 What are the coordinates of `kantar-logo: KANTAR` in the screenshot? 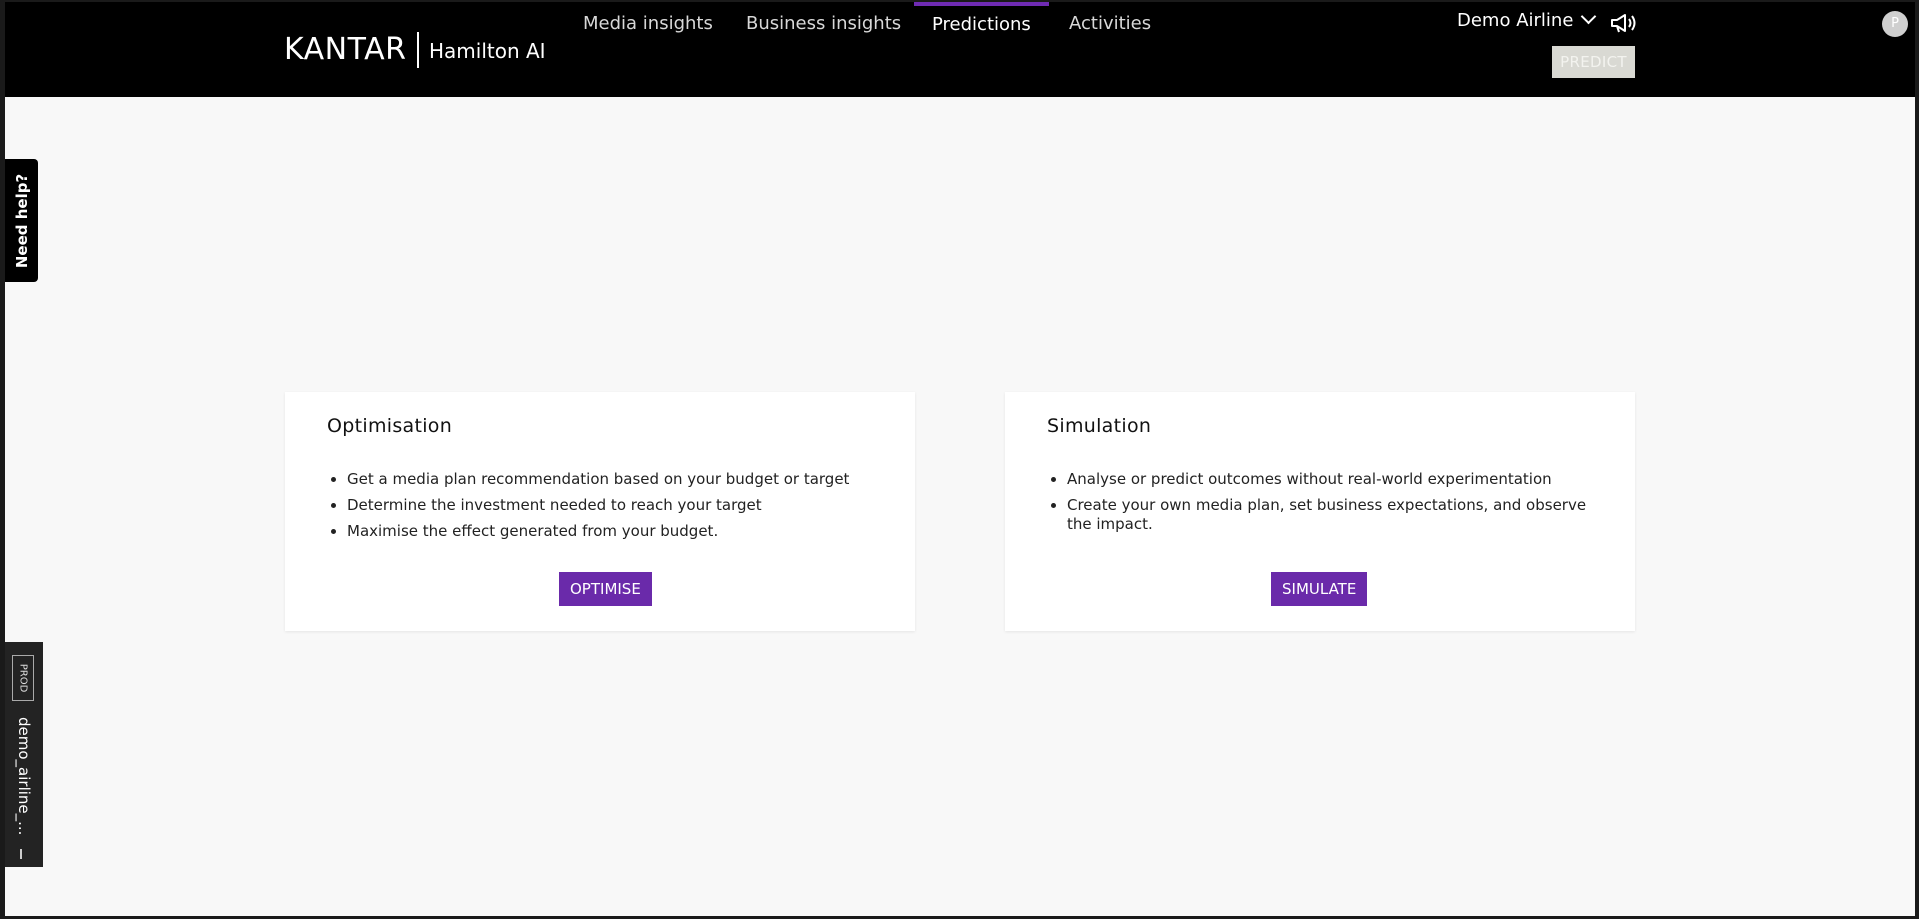 It's located at (345, 49).